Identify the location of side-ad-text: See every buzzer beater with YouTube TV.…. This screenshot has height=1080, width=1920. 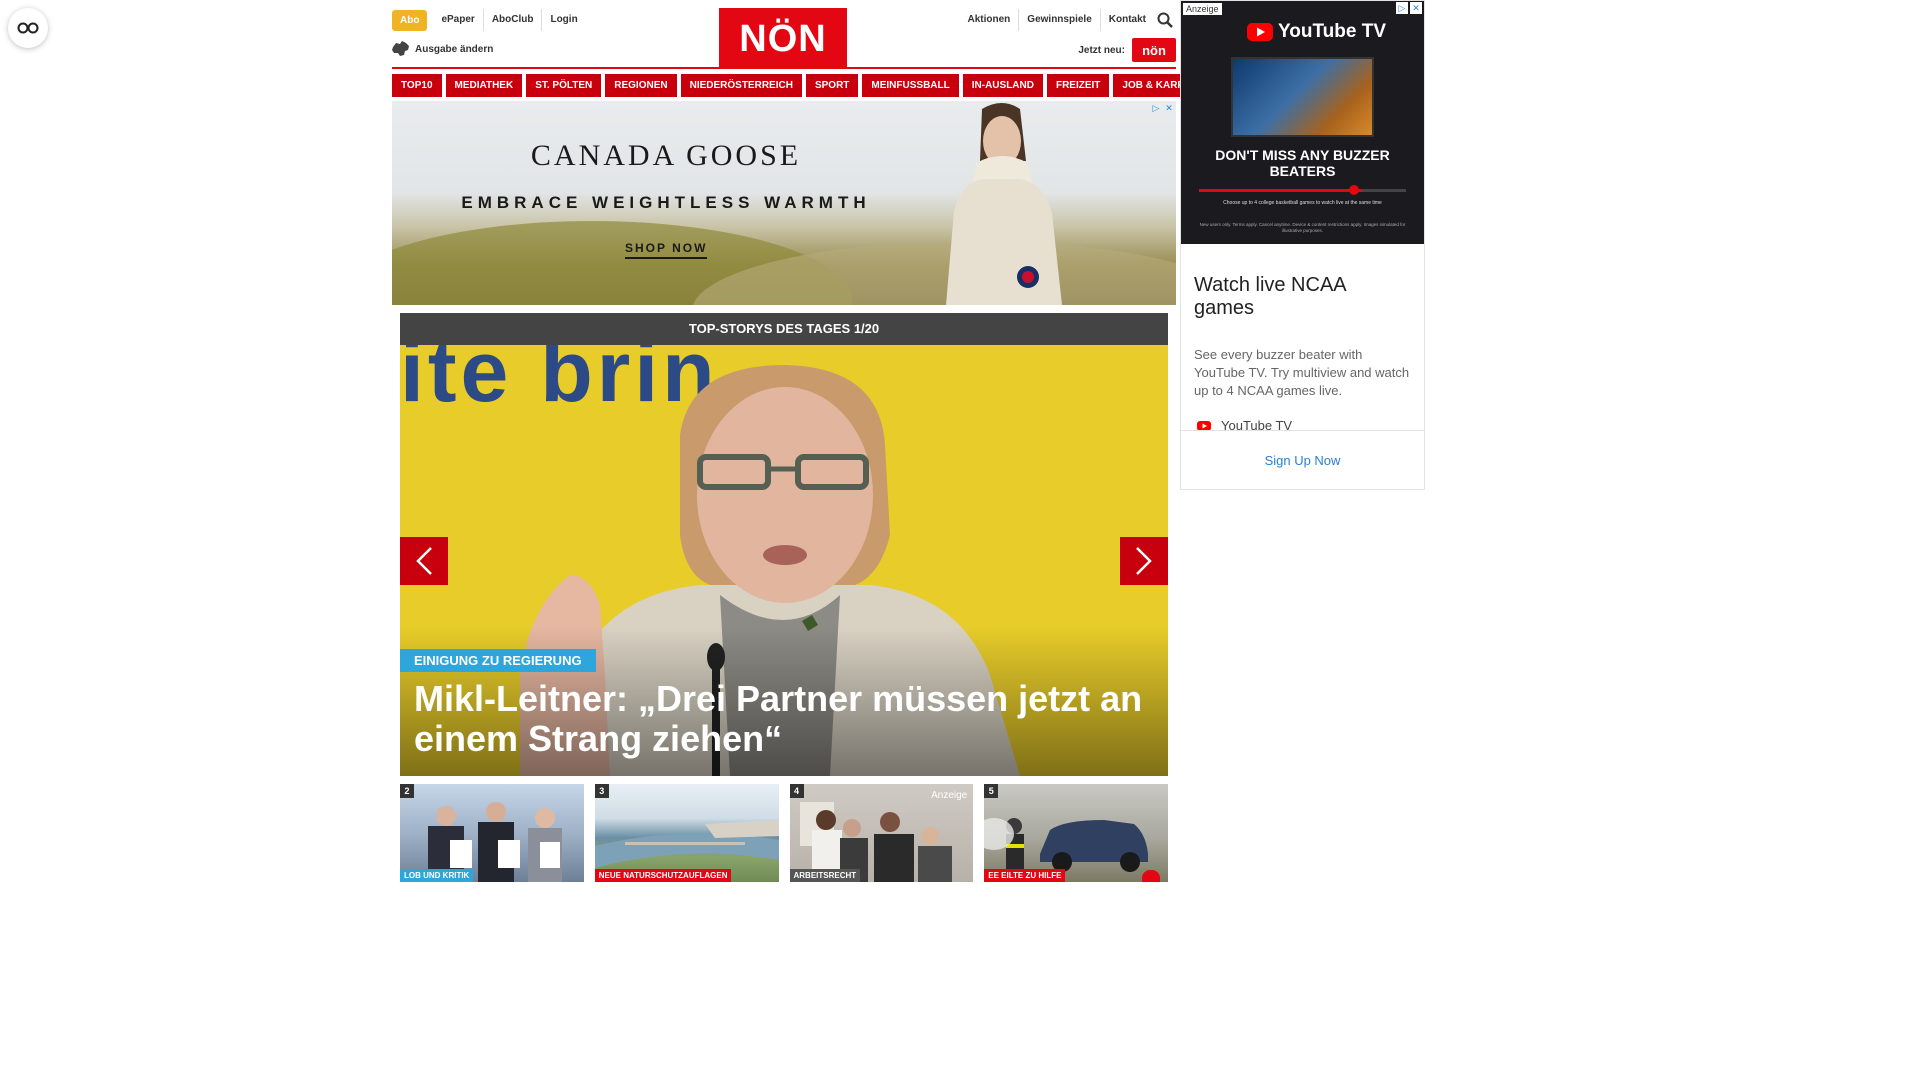
(1302, 372).